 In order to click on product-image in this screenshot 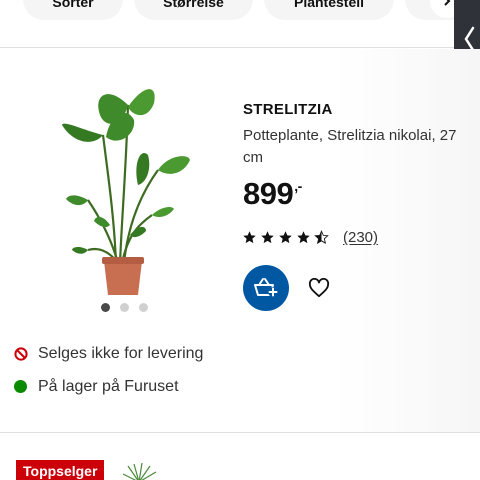, I will do `click(123, 185)`.